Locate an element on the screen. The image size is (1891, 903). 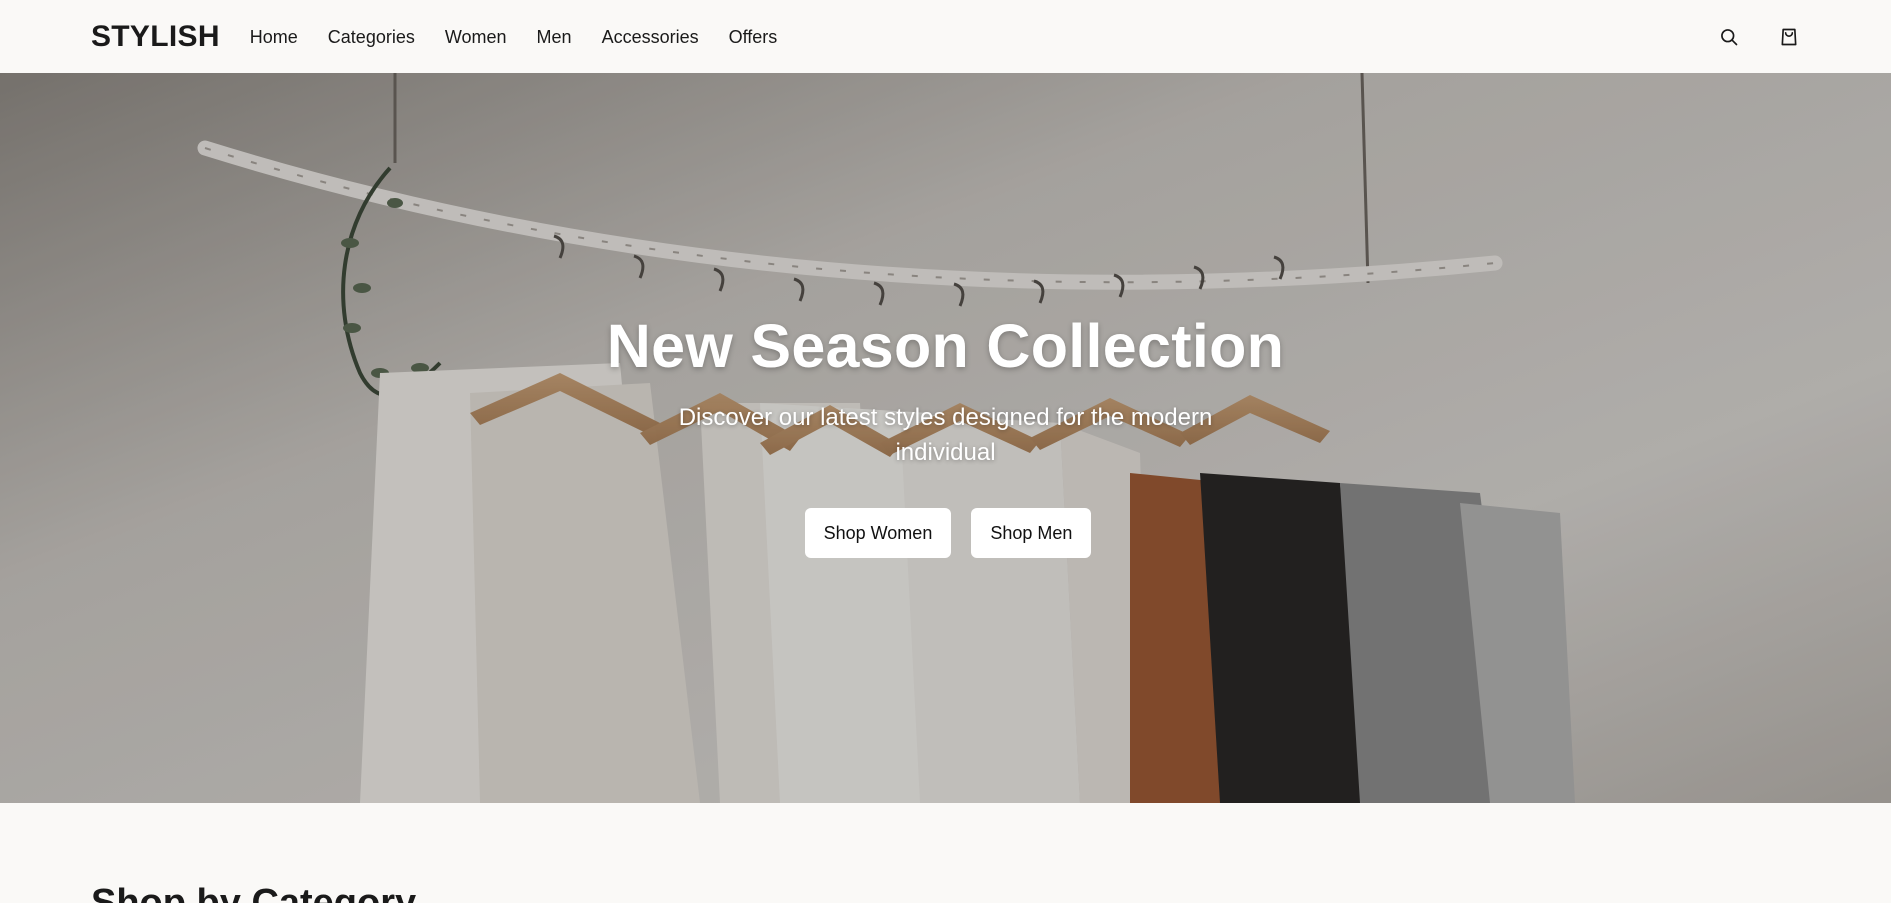
nav-item-accessories: Accessories is located at coordinates (650, 37).